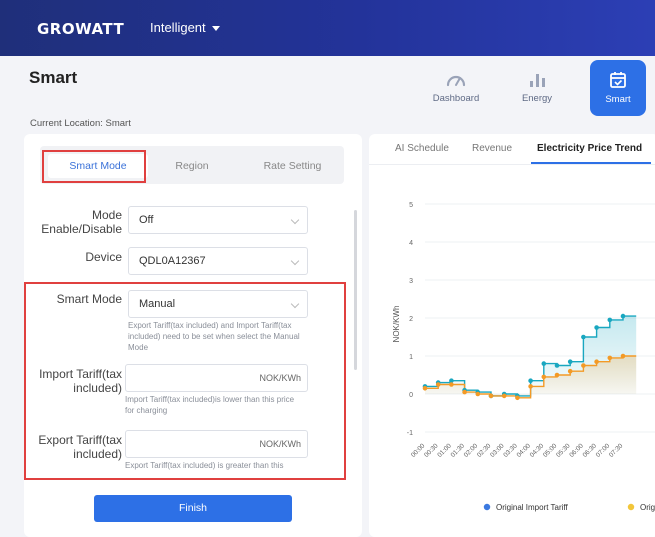 This screenshot has height=537, width=655. Describe the element at coordinates (178, 27) in the screenshot. I see `mode-dropdown-label: Intelligent` at that location.